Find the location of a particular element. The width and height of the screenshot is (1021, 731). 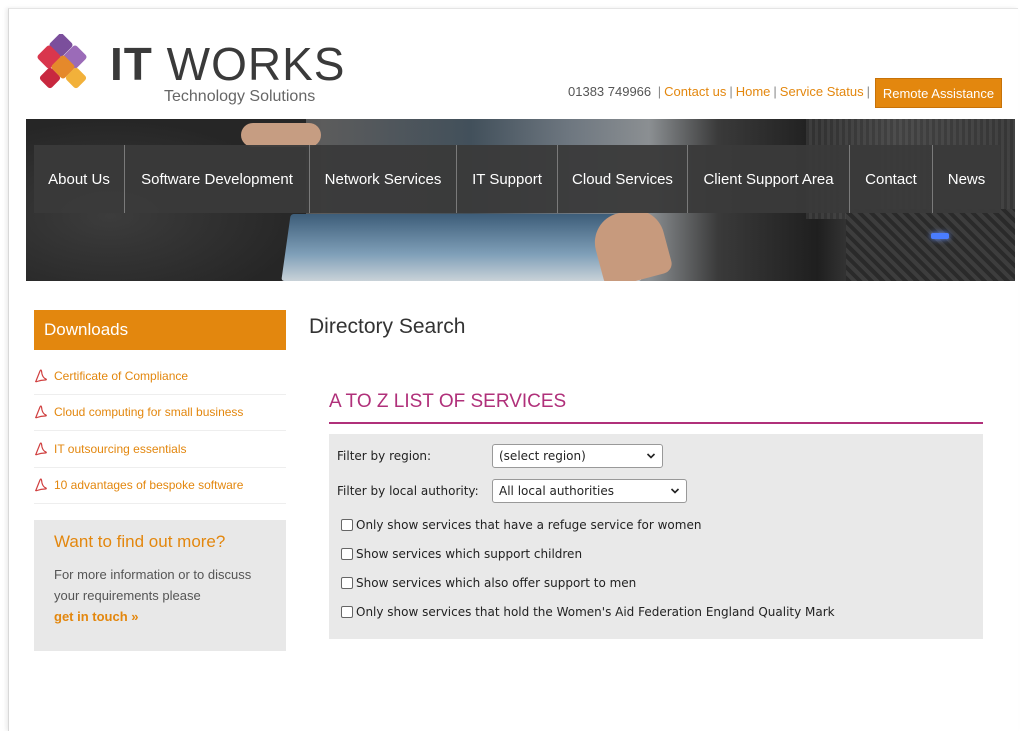

home-link: Home is located at coordinates (753, 91).